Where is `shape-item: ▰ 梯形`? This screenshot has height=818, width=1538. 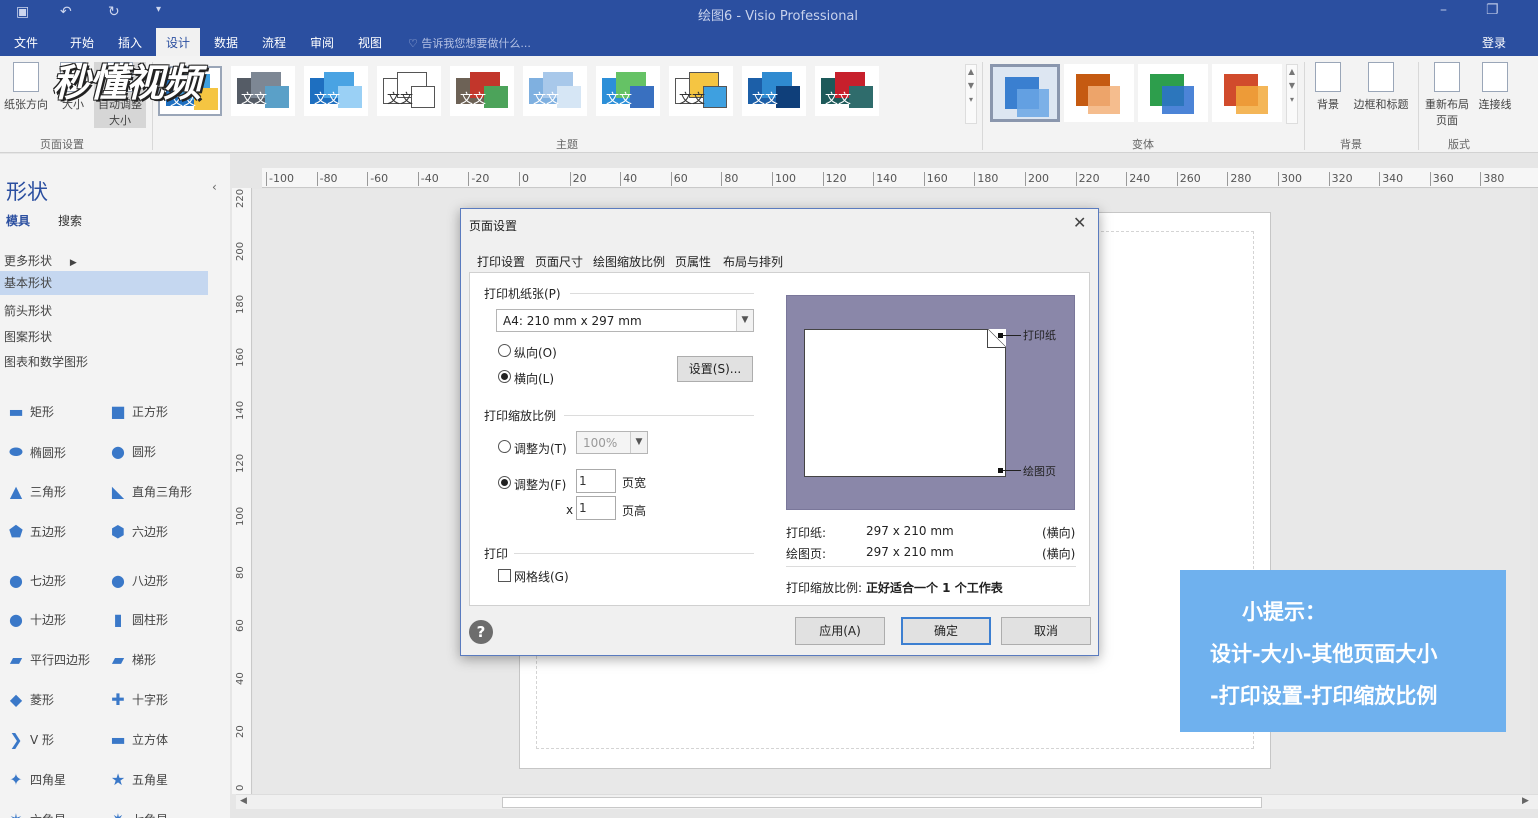 shape-item: ▰ 梯形 is located at coordinates (132, 659).